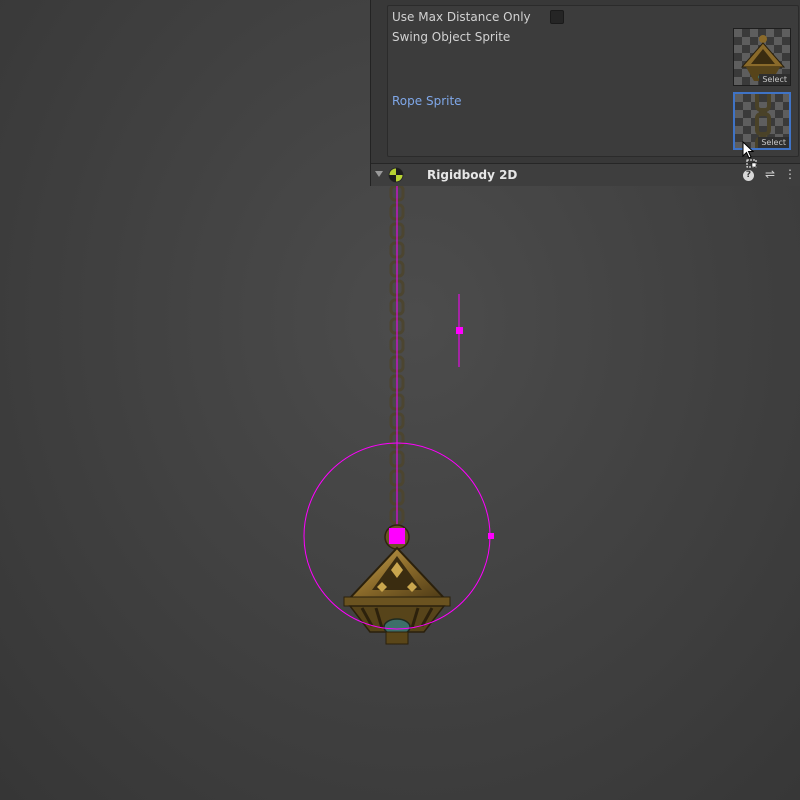 This screenshot has width=800, height=800. I want to click on anchor-handle, so click(397, 536).